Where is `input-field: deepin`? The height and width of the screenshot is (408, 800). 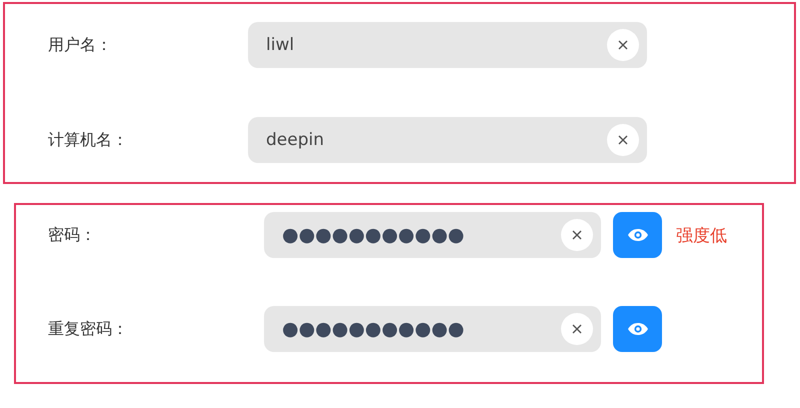 input-field: deepin is located at coordinates (447, 140).